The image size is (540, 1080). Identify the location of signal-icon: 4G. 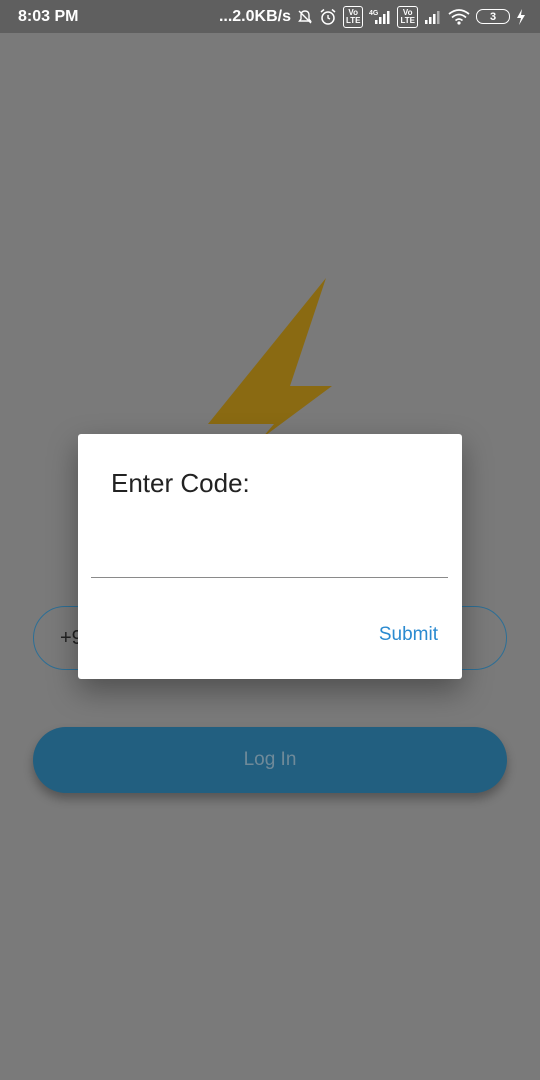
(380, 17).